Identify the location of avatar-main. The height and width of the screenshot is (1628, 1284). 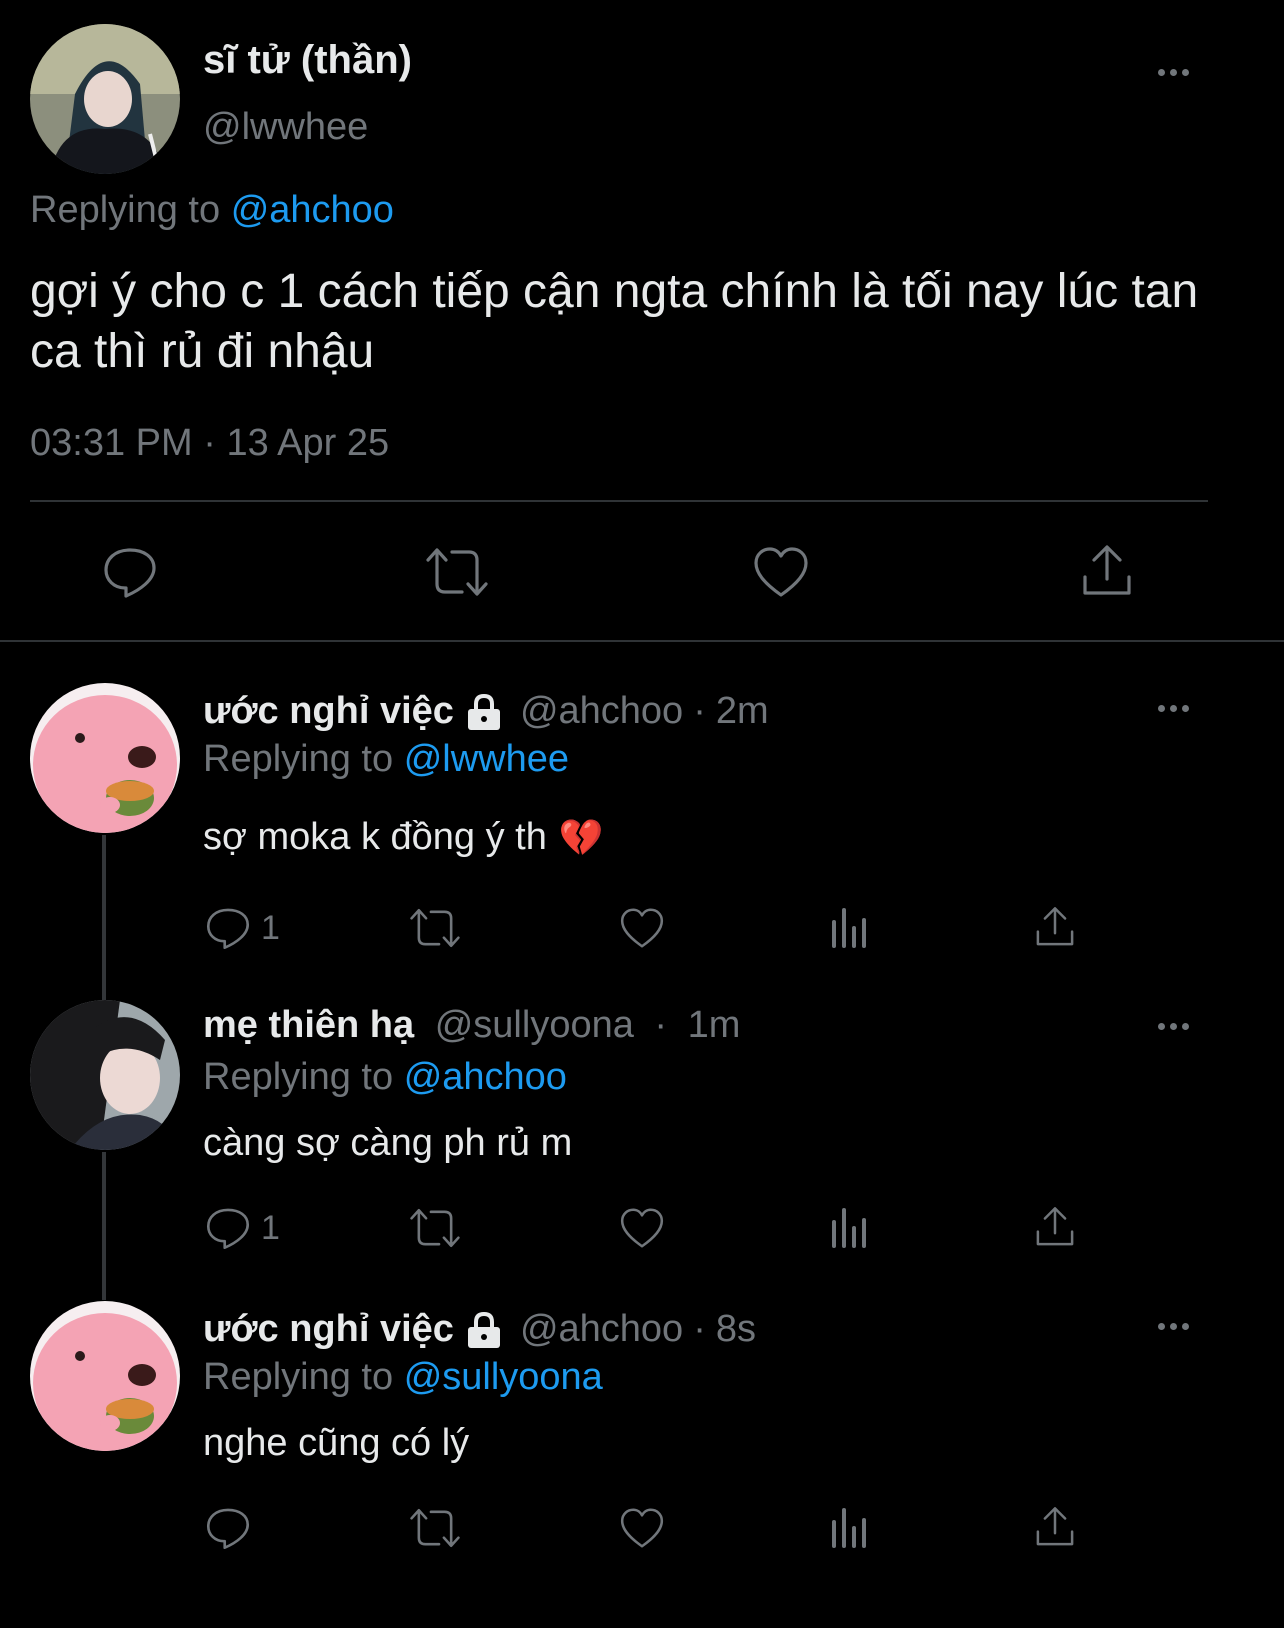
(105, 99).